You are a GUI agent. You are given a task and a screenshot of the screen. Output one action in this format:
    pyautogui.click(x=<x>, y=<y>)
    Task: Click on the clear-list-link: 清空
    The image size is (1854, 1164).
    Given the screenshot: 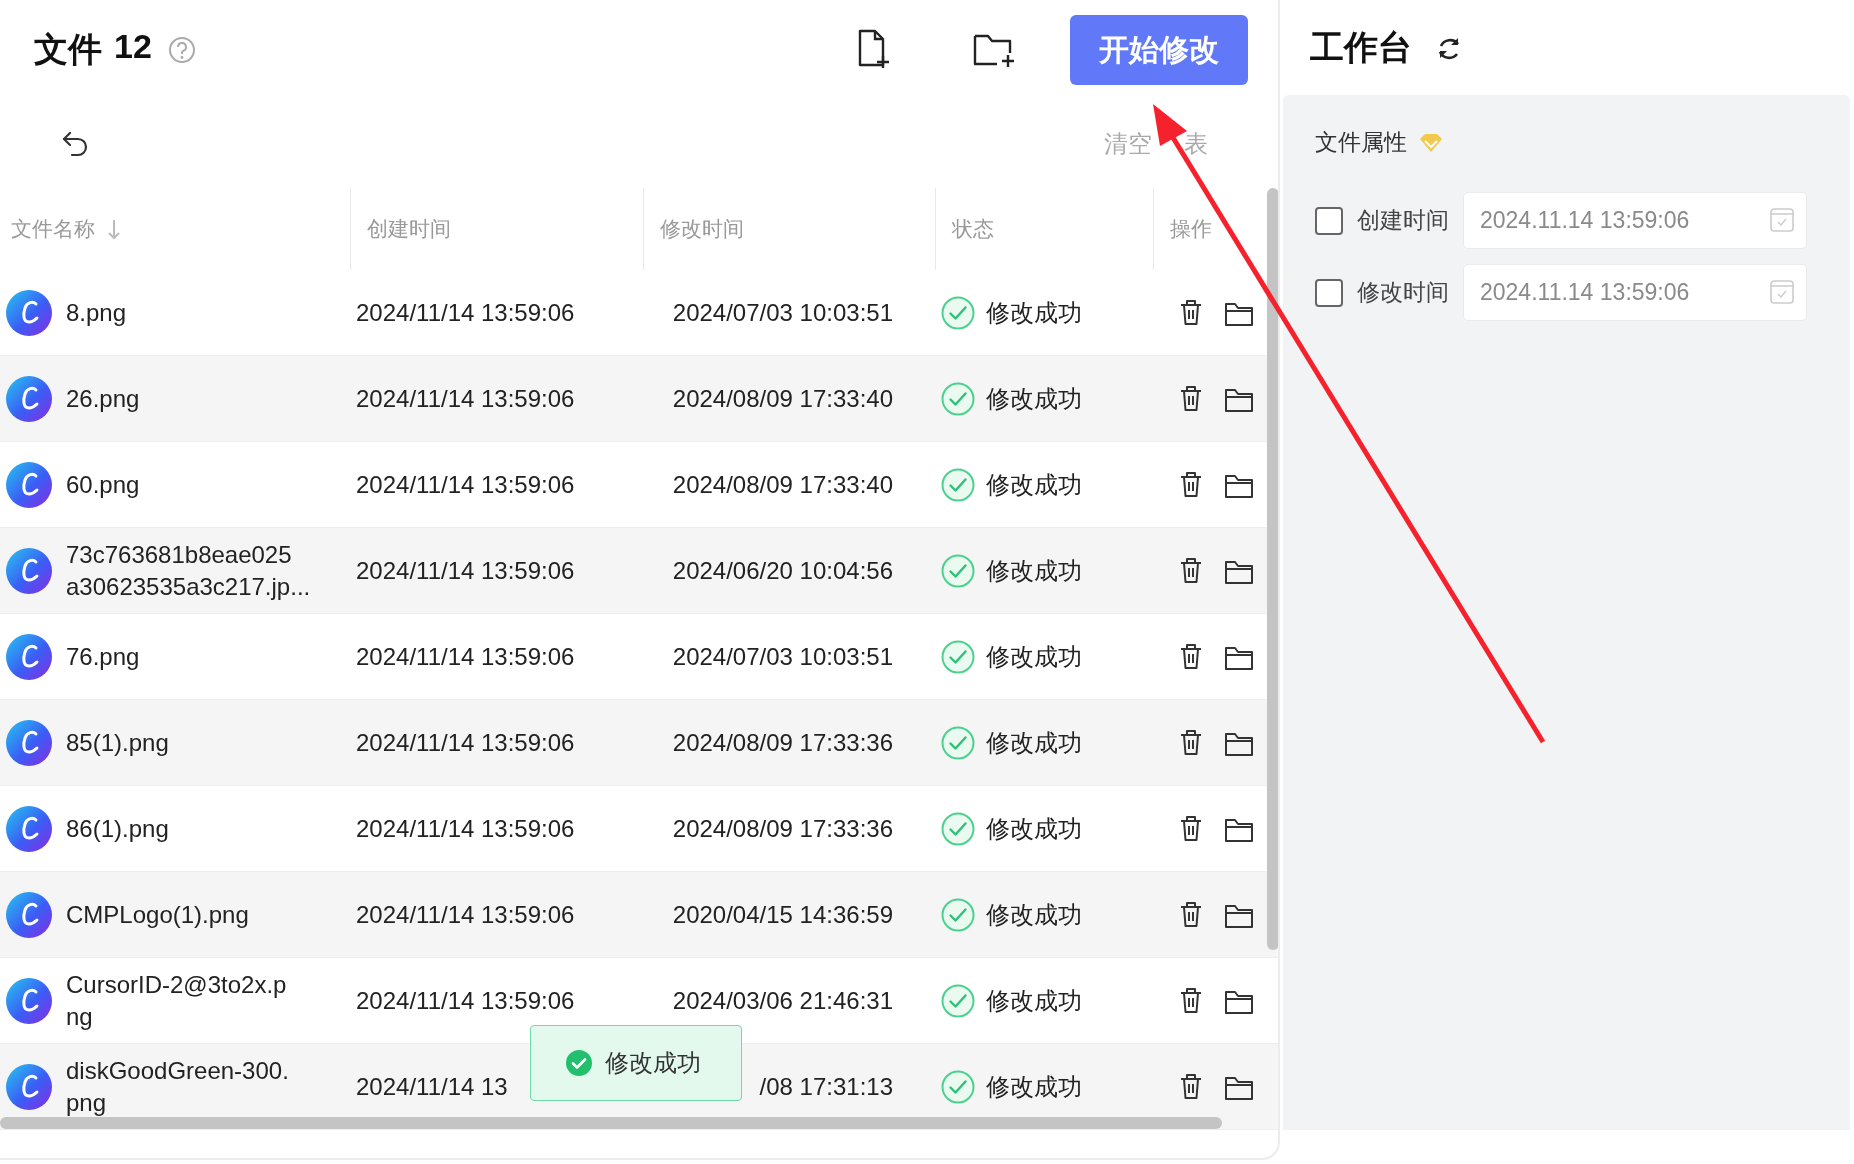 What is the action you would take?
    pyautogui.click(x=1128, y=144)
    